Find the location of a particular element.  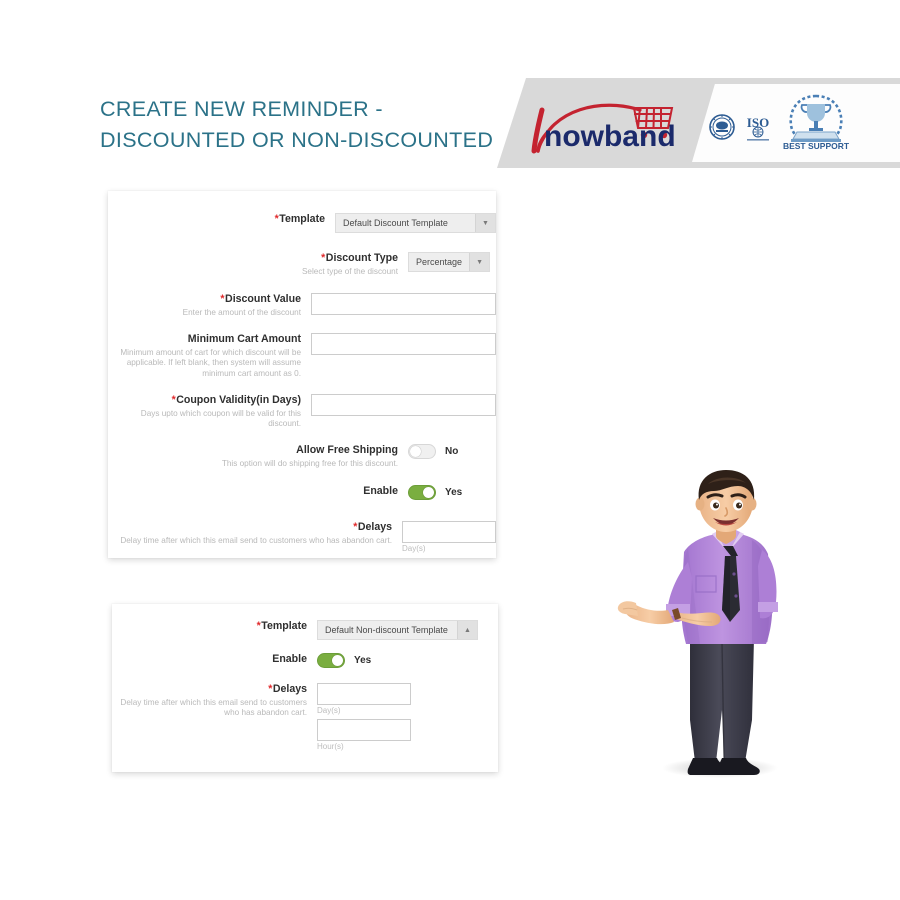

field-row-enable: Enable Yes is located at coordinates (302, 492).